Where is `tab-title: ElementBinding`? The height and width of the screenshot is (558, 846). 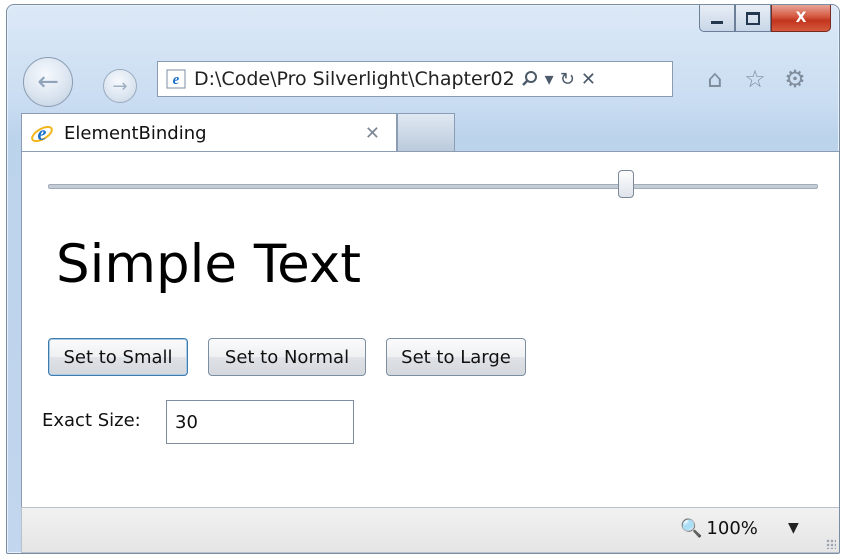
tab-title: ElementBinding is located at coordinates (135, 133).